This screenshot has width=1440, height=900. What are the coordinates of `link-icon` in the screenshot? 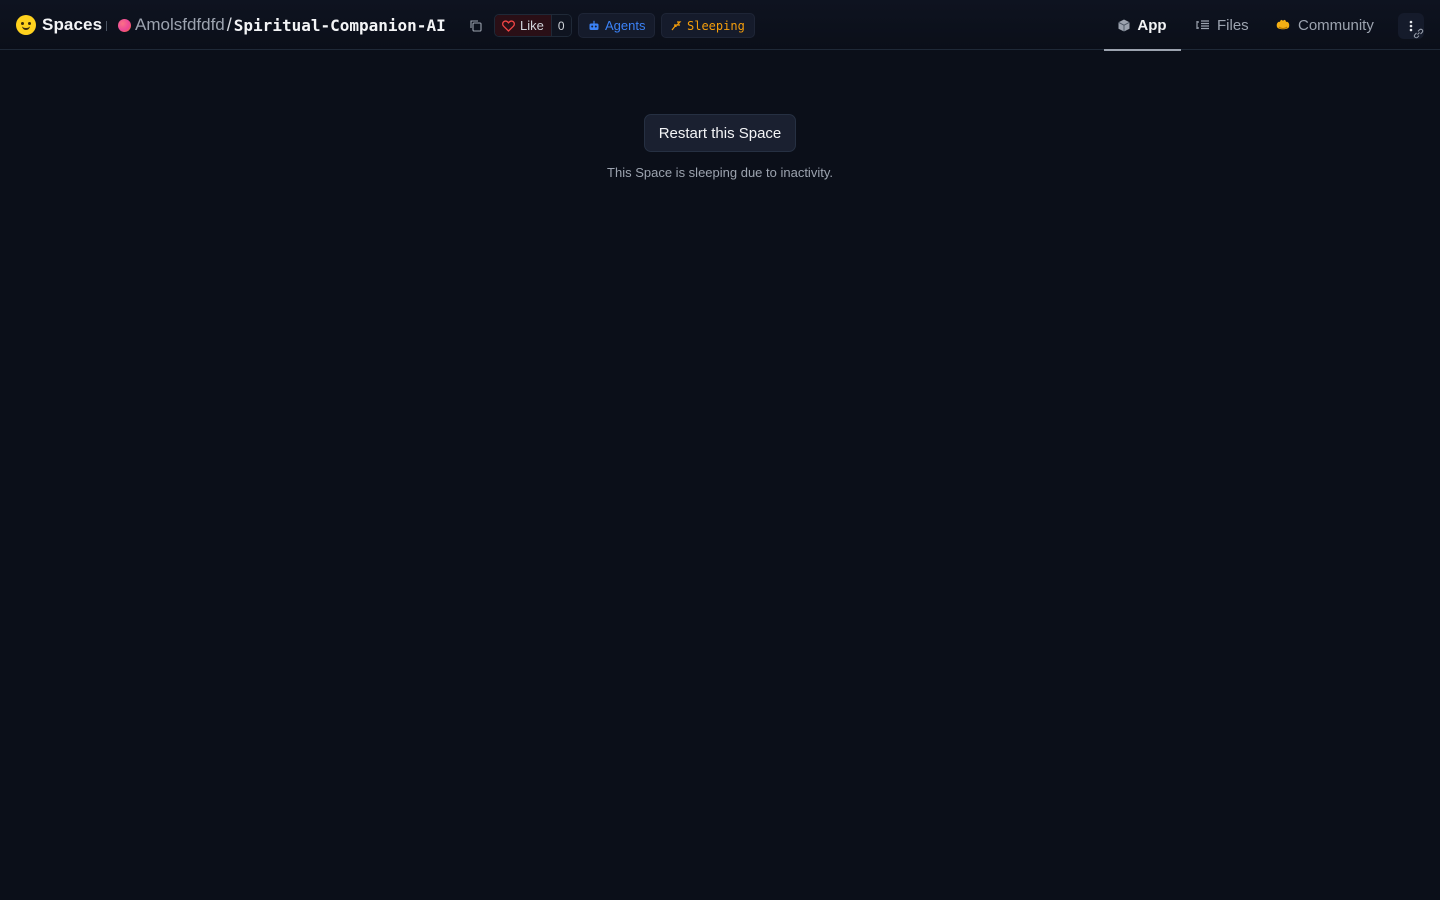 It's located at (1418, 33).